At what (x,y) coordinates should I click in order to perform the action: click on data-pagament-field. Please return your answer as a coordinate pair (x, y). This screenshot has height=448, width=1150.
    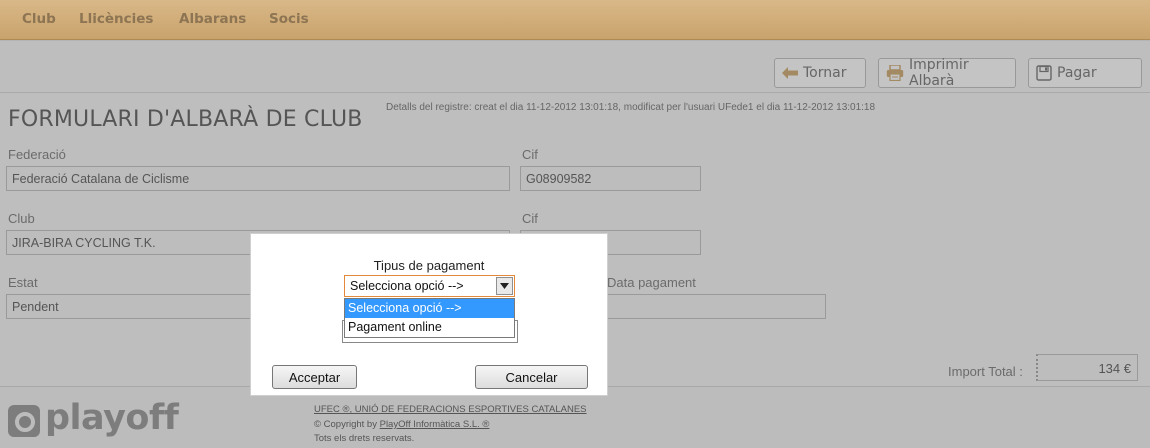
    Looking at the image, I should click on (715, 306).